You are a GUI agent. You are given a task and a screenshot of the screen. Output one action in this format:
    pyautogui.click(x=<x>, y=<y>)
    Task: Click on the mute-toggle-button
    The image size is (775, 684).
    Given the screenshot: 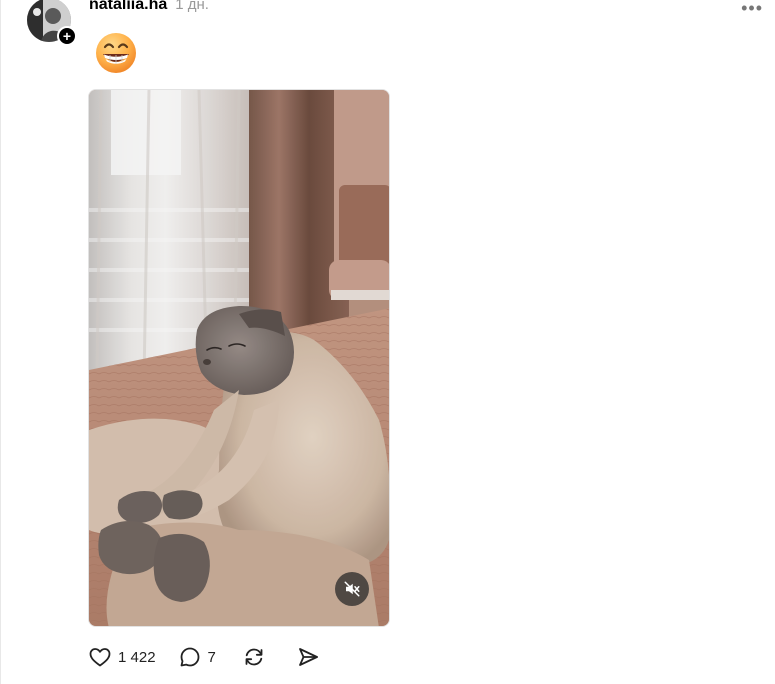 What is the action you would take?
    pyautogui.click(x=352, y=589)
    